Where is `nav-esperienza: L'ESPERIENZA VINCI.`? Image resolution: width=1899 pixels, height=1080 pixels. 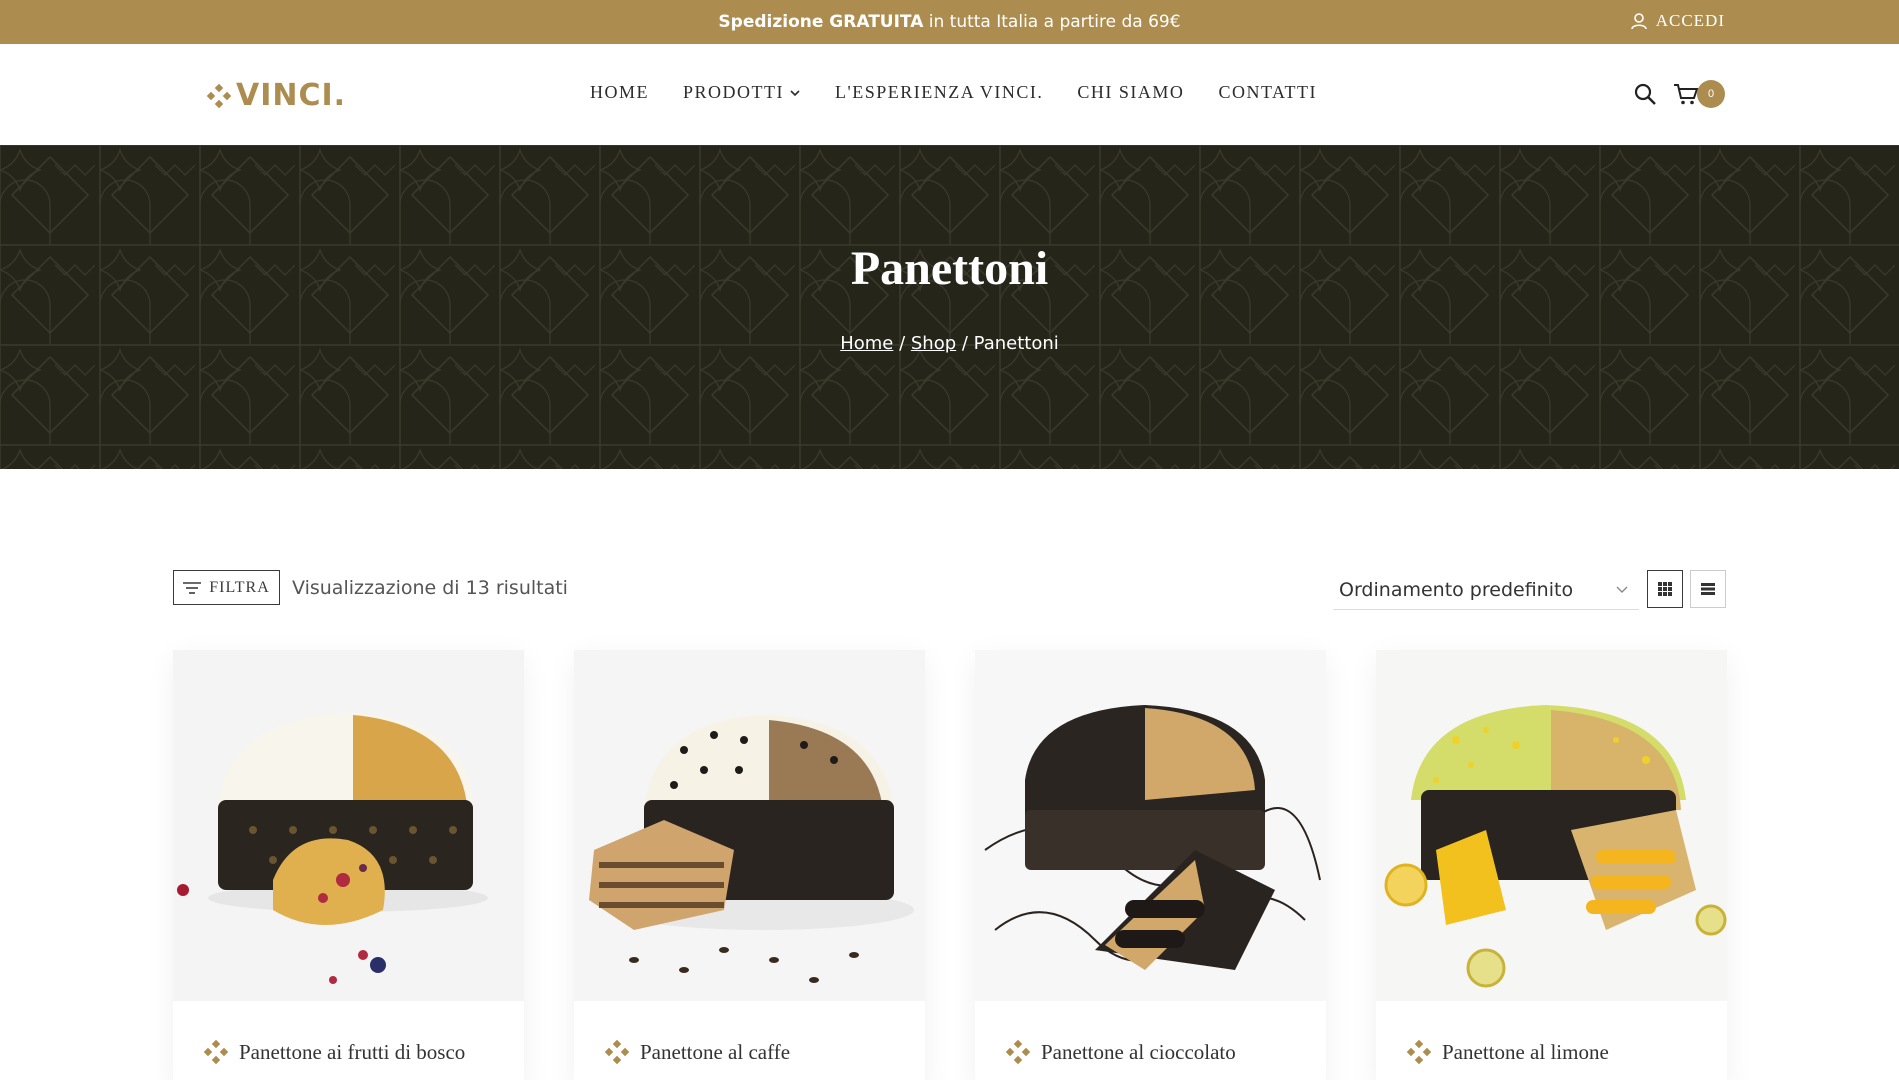 nav-esperienza: L'ESPERIENZA VINCI. is located at coordinates (939, 92).